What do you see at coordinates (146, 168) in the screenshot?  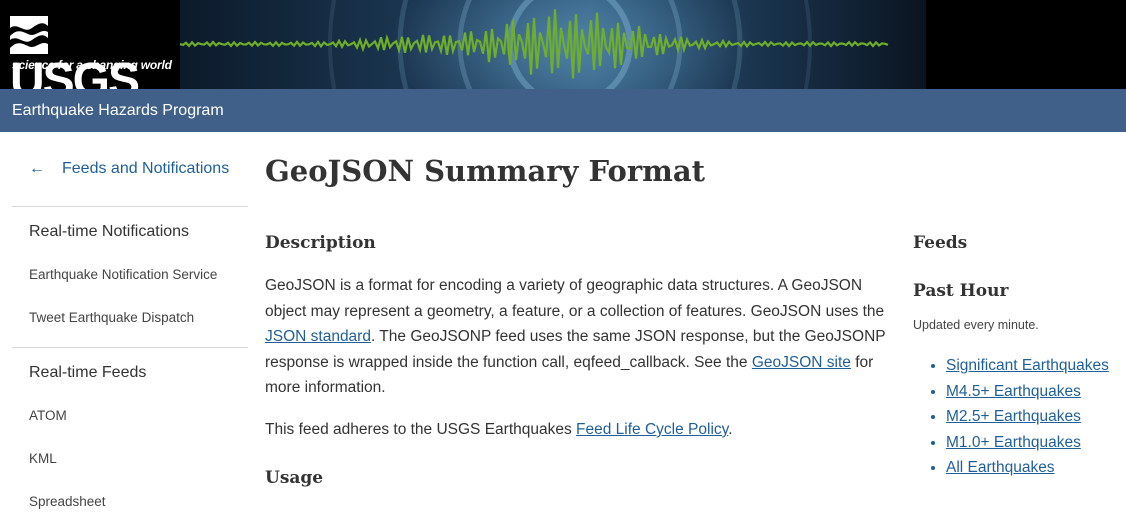 I see `back-link-label: Feeds and Notifications` at bounding box center [146, 168].